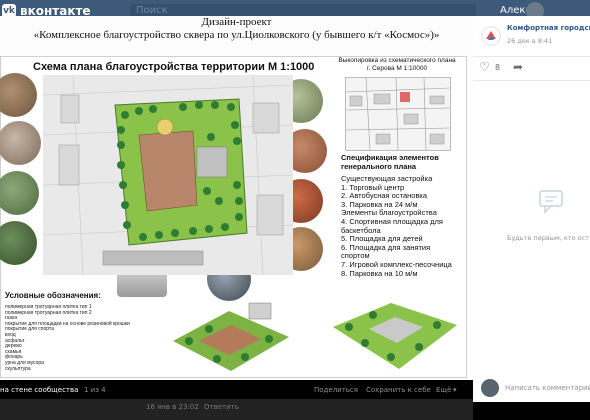 The image size is (590, 420). Describe the element at coordinates (551, 202) in the screenshot. I see `comments-empty-icon` at that location.